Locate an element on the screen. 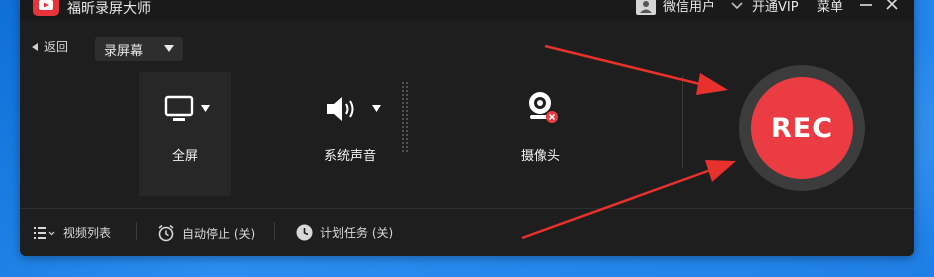 The image size is (934, 277). video-list-label: 视频列表 is located at coordinates (87, 233).